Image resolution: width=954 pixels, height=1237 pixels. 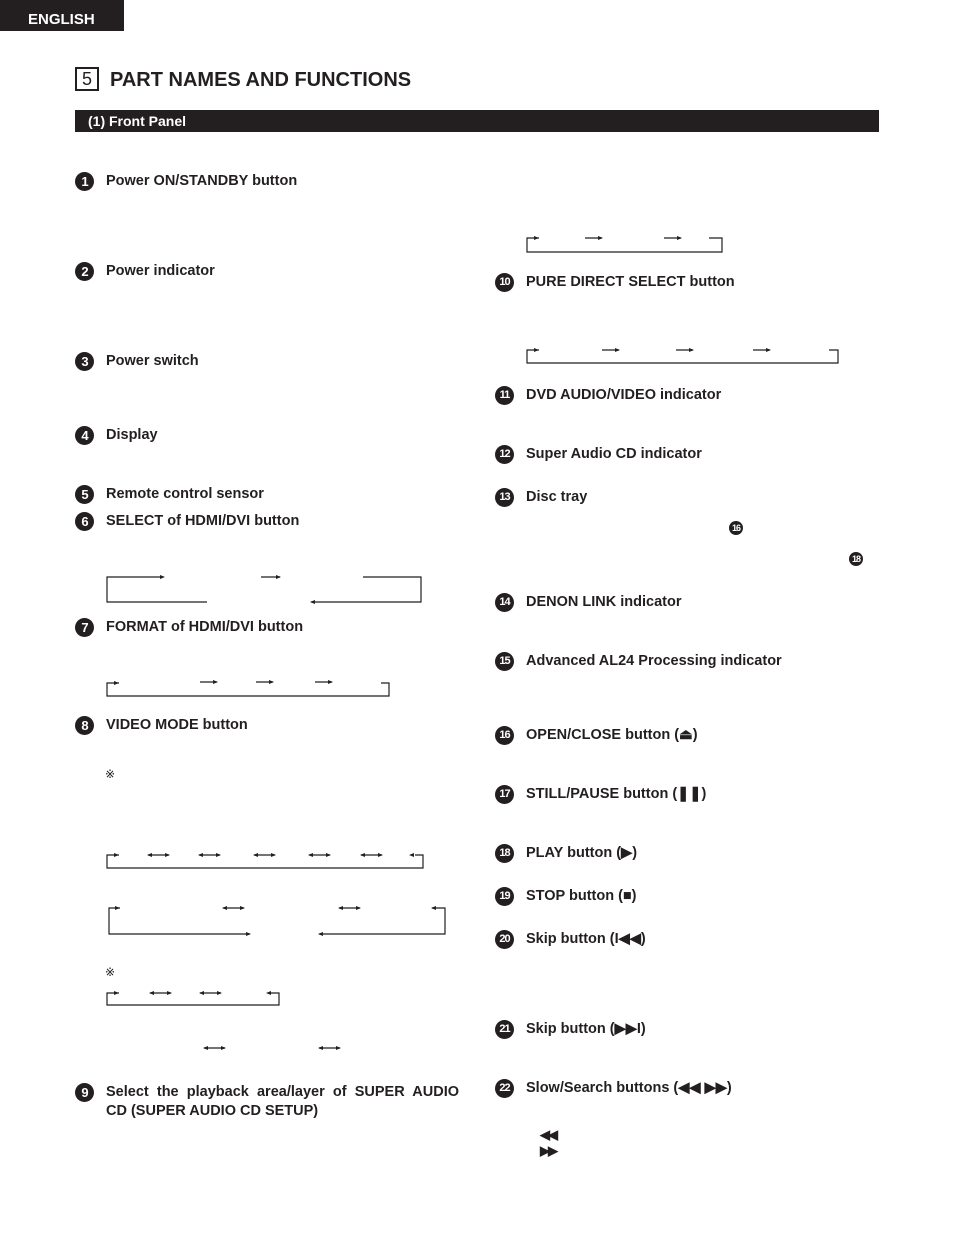 I want to click on item-label: STOP button (■), so click(x=581, y=896).